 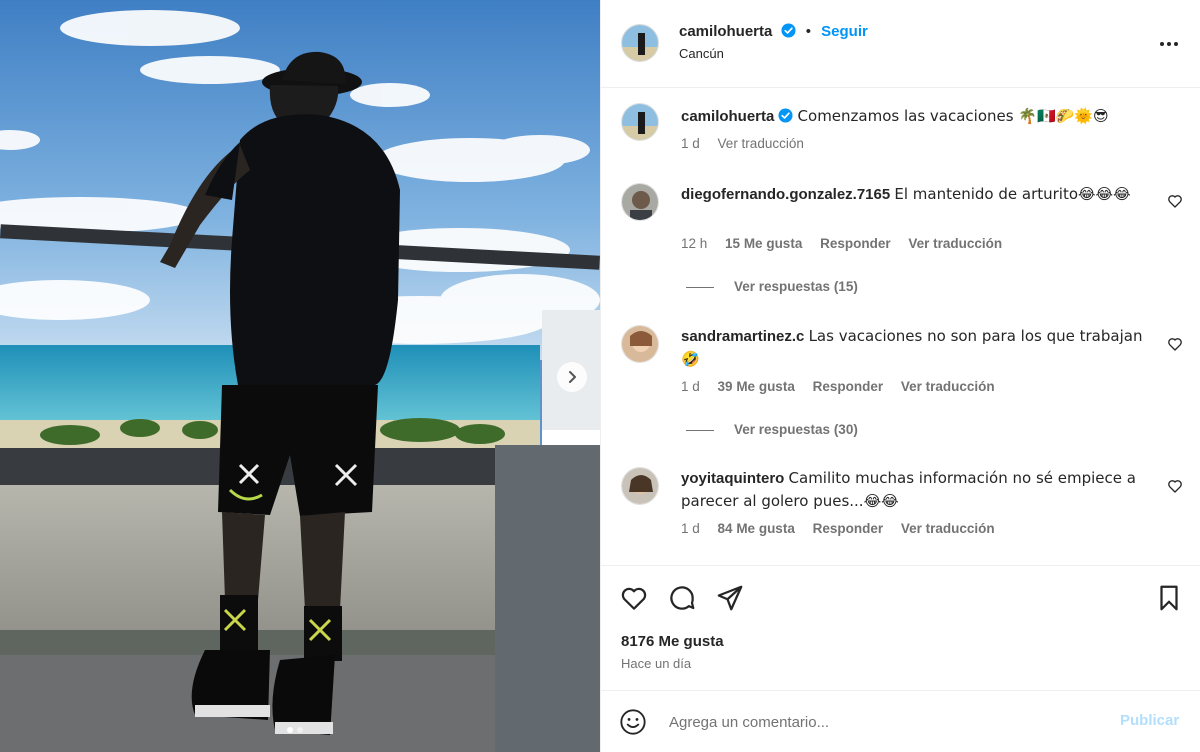 I want to click on caption-username: camilohuerta, so click(x=727, y=116).